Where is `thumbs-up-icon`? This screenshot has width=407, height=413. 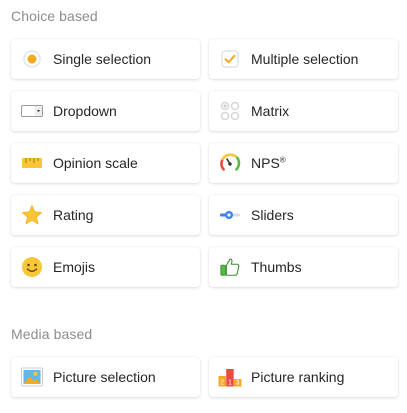 thumbs-up-icon is located at coordinates (230, 267).